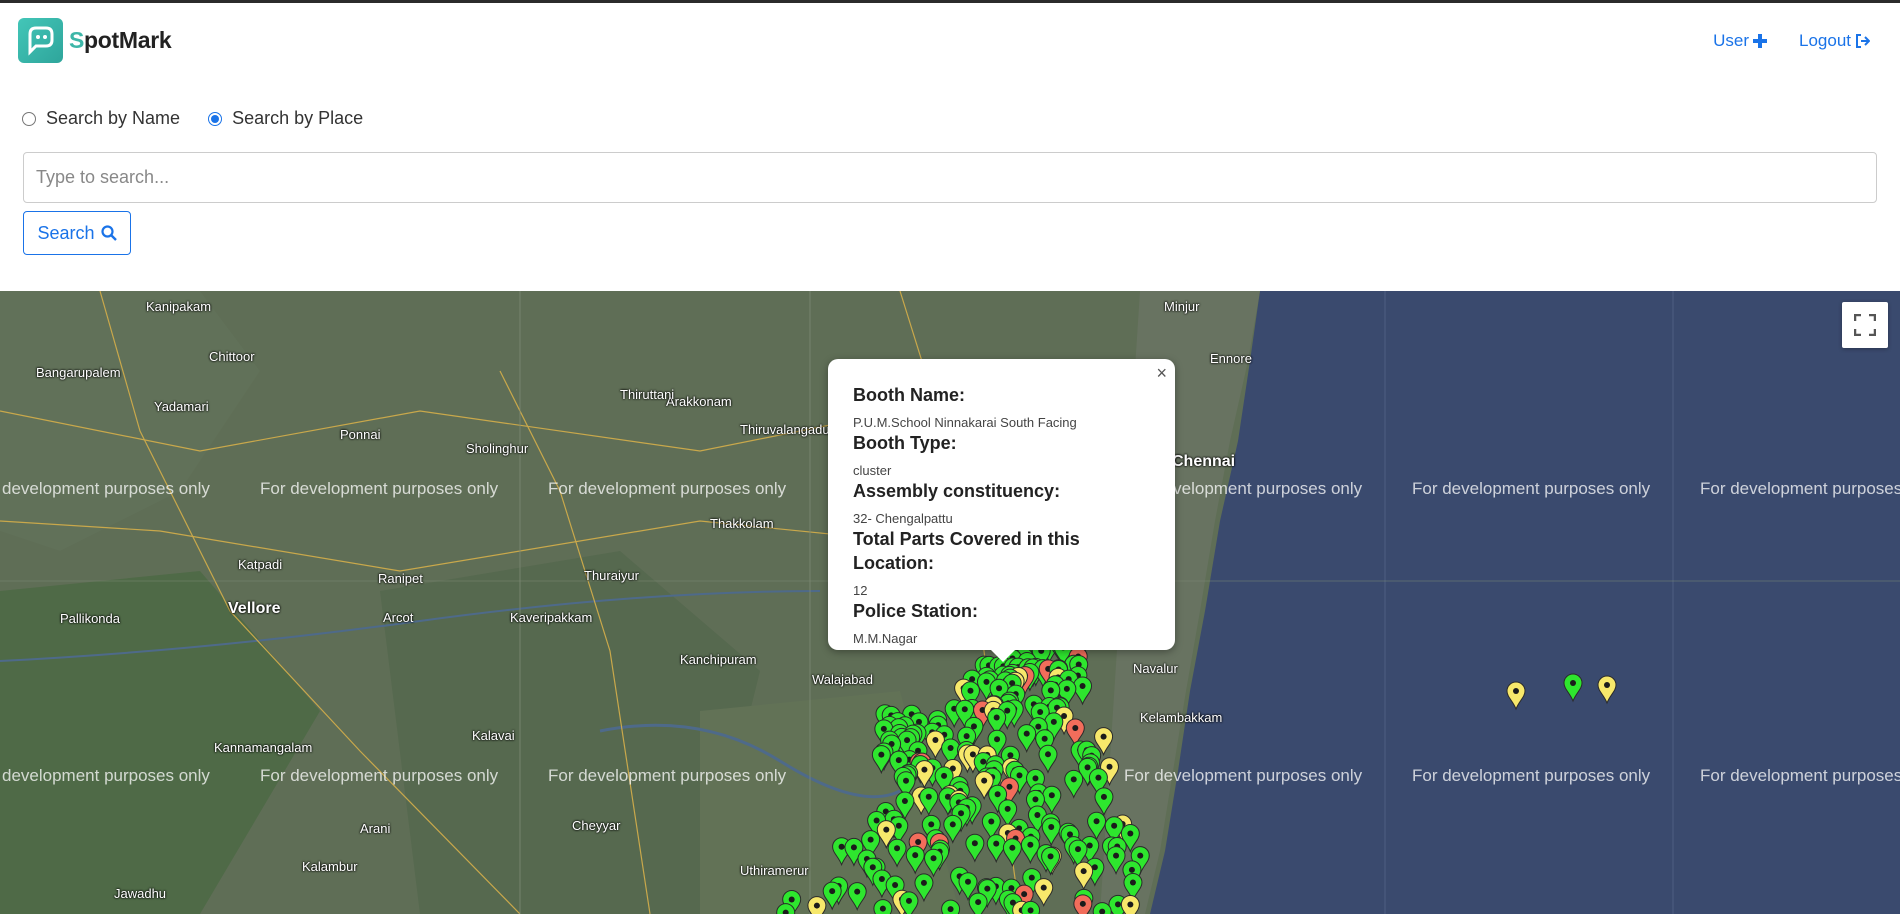 The height and width of the screenshot is (914, 1900). Describe the element at coordinates (965, 422) in the screenshot. I see `booth-name-value: P.U.M.School Ninnakarai South Facing` at that location.